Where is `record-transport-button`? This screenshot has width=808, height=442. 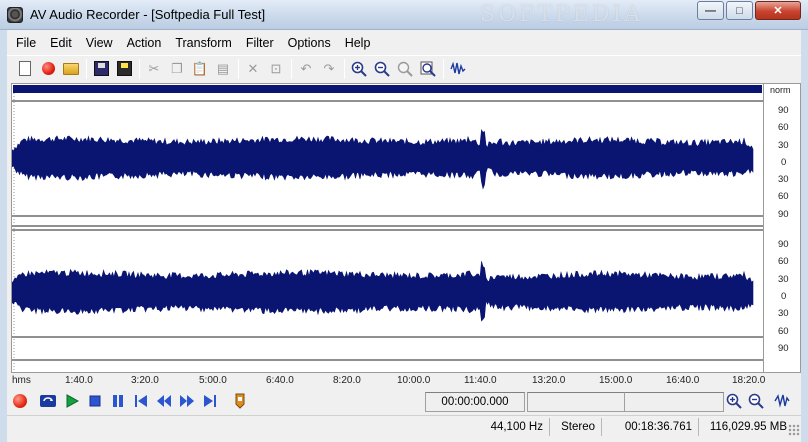 record-transport-button is located at coordinates (20, 401).